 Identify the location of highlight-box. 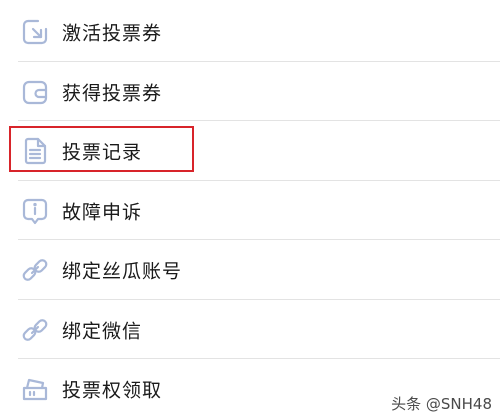
(101, 149).